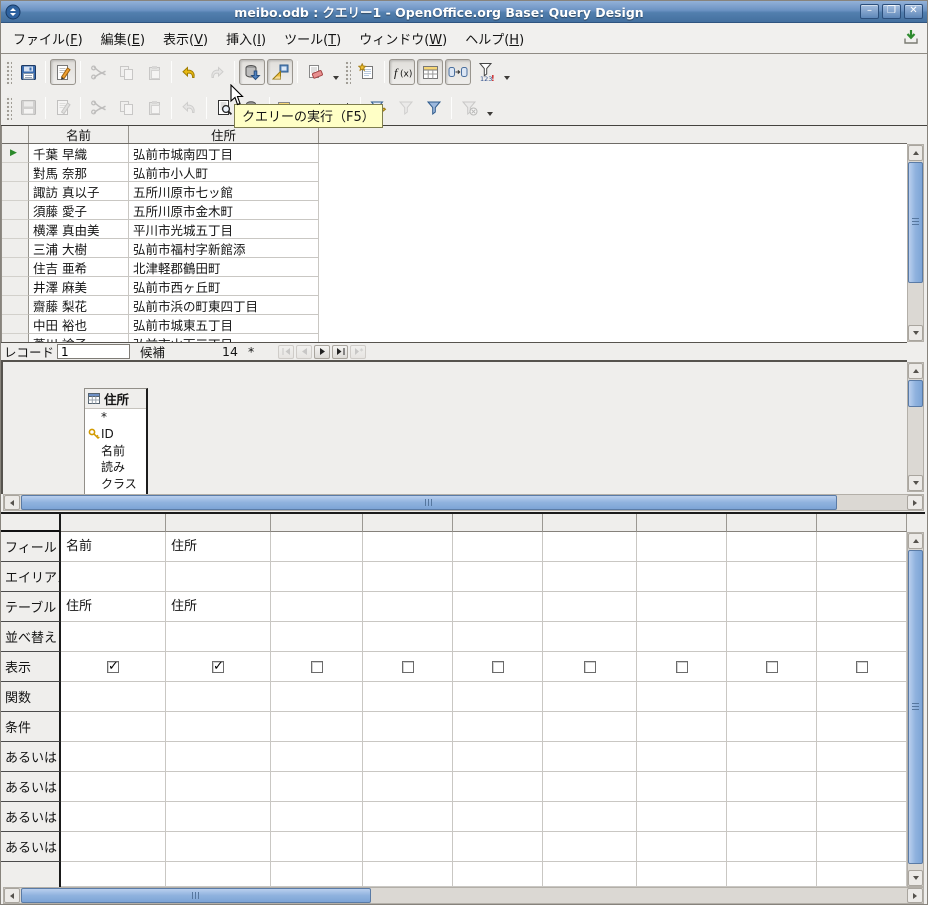 Image resolution: width=928 pixels, height=905 pixels. I want to click on cell-name: 齋藤 梨花, so click(79, 305).